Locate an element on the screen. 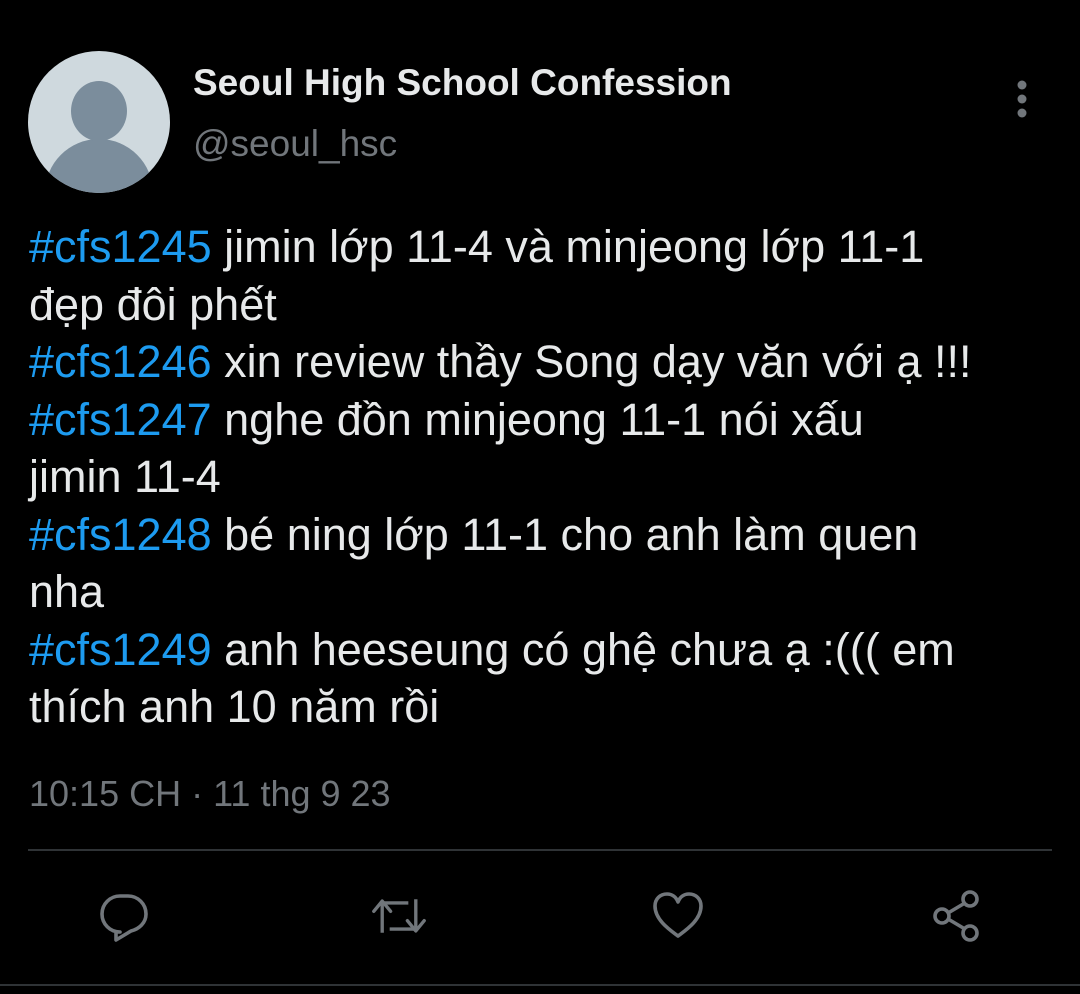 This screenshot has width=1080, height=994. hashtag-link: #cfs1248 is located at coordinates (120, 534).